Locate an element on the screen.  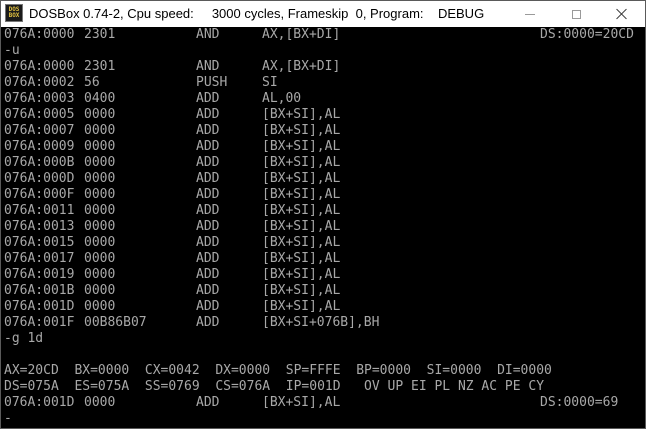
close-button is located at coordinates (622, 14).